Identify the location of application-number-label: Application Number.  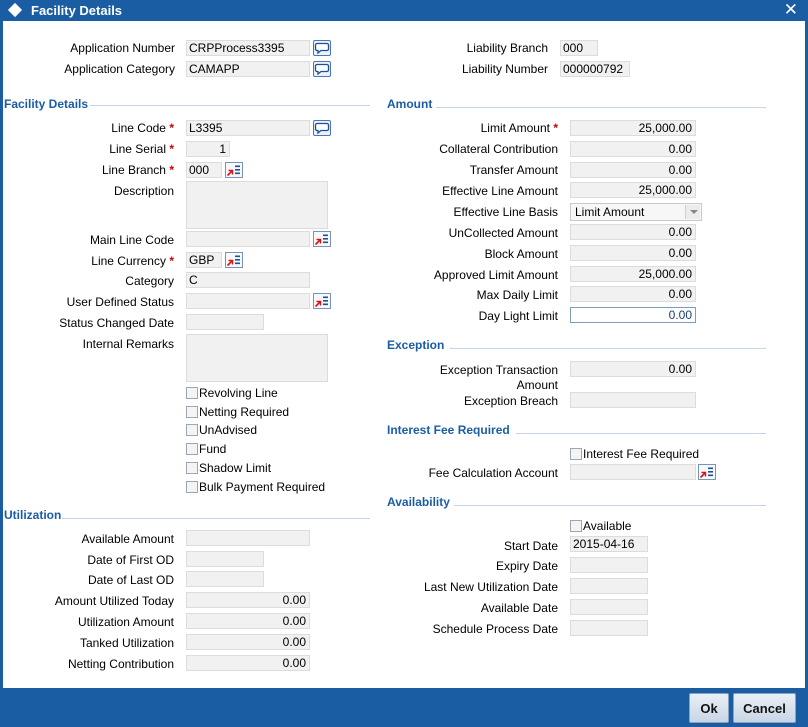
(122, 48).